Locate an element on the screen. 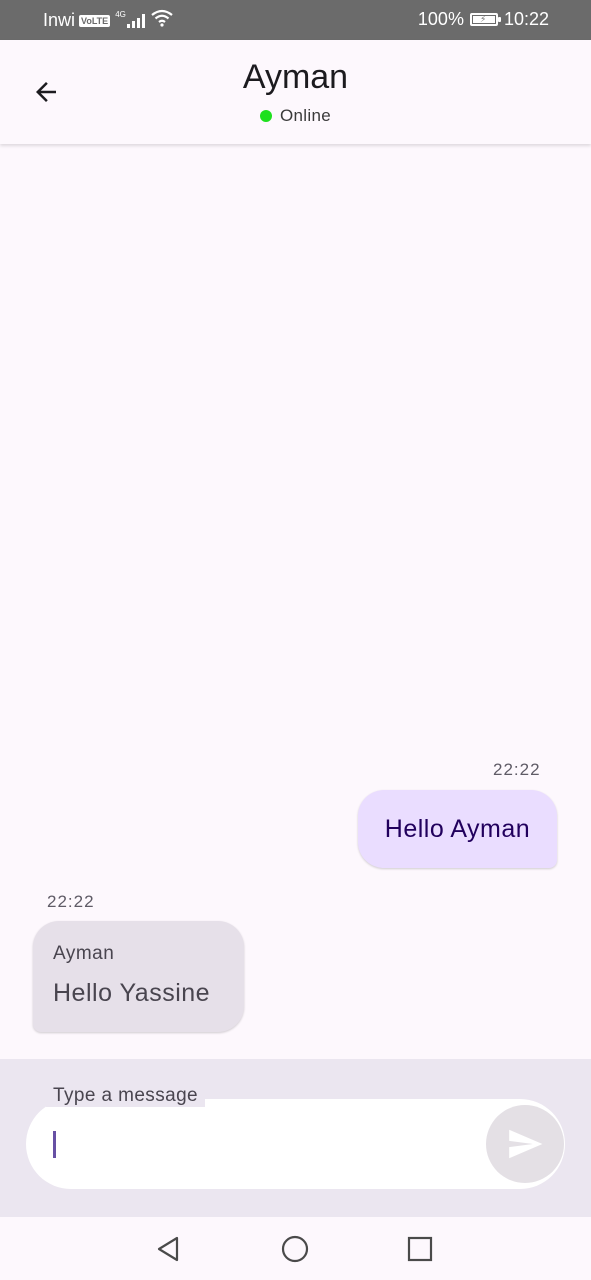  nav-home-icon is located at coordinates (295, 1249).